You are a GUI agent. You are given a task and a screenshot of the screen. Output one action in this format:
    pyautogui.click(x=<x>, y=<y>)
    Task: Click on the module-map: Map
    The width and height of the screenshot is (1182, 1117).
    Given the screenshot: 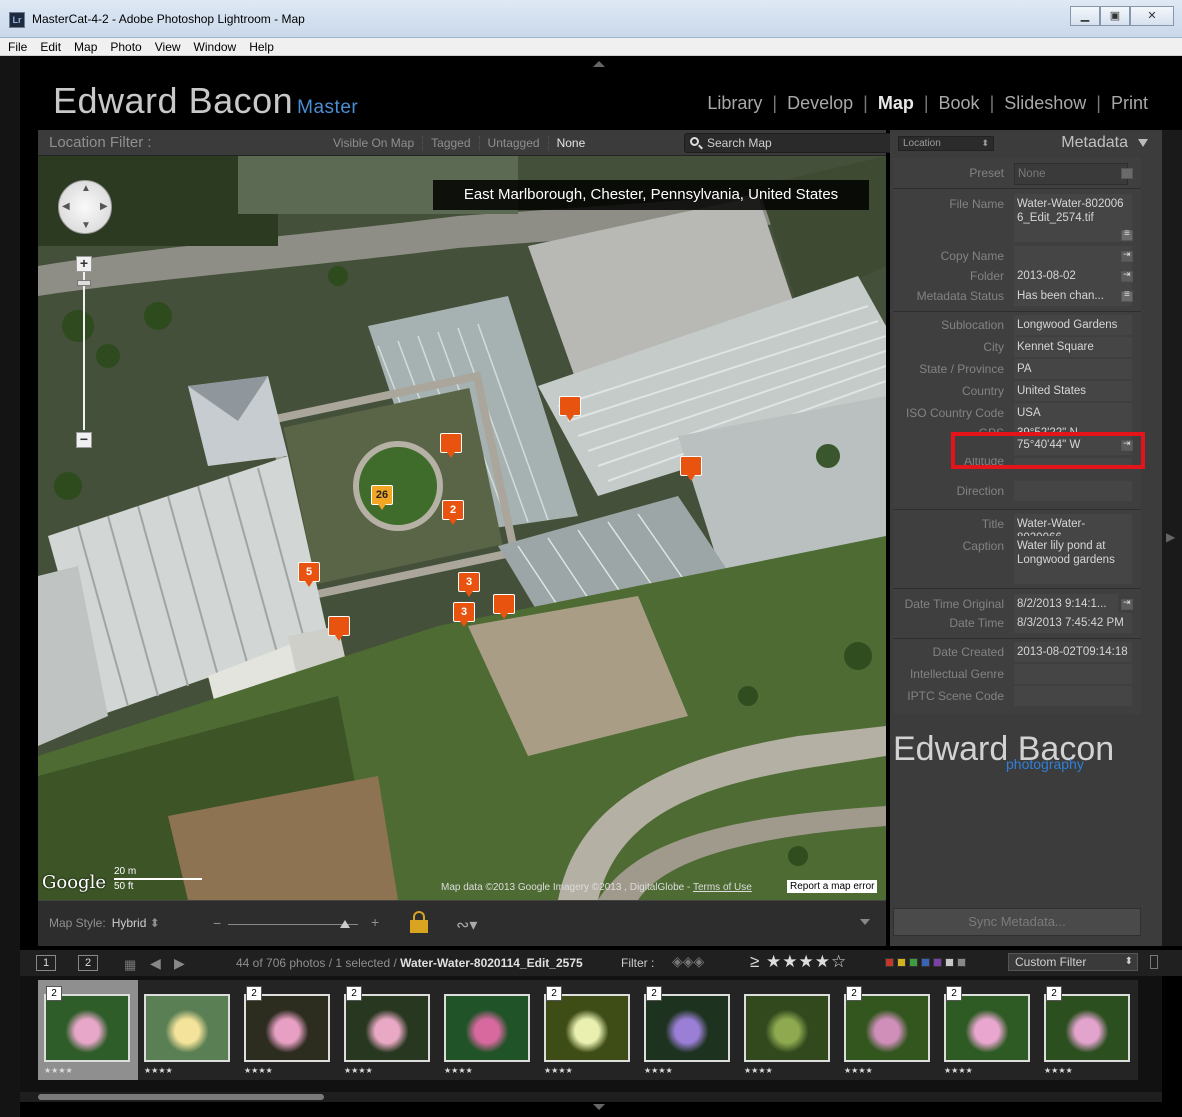 What is the action you would take?
    pyautogui.click(x=896, y=103)
    